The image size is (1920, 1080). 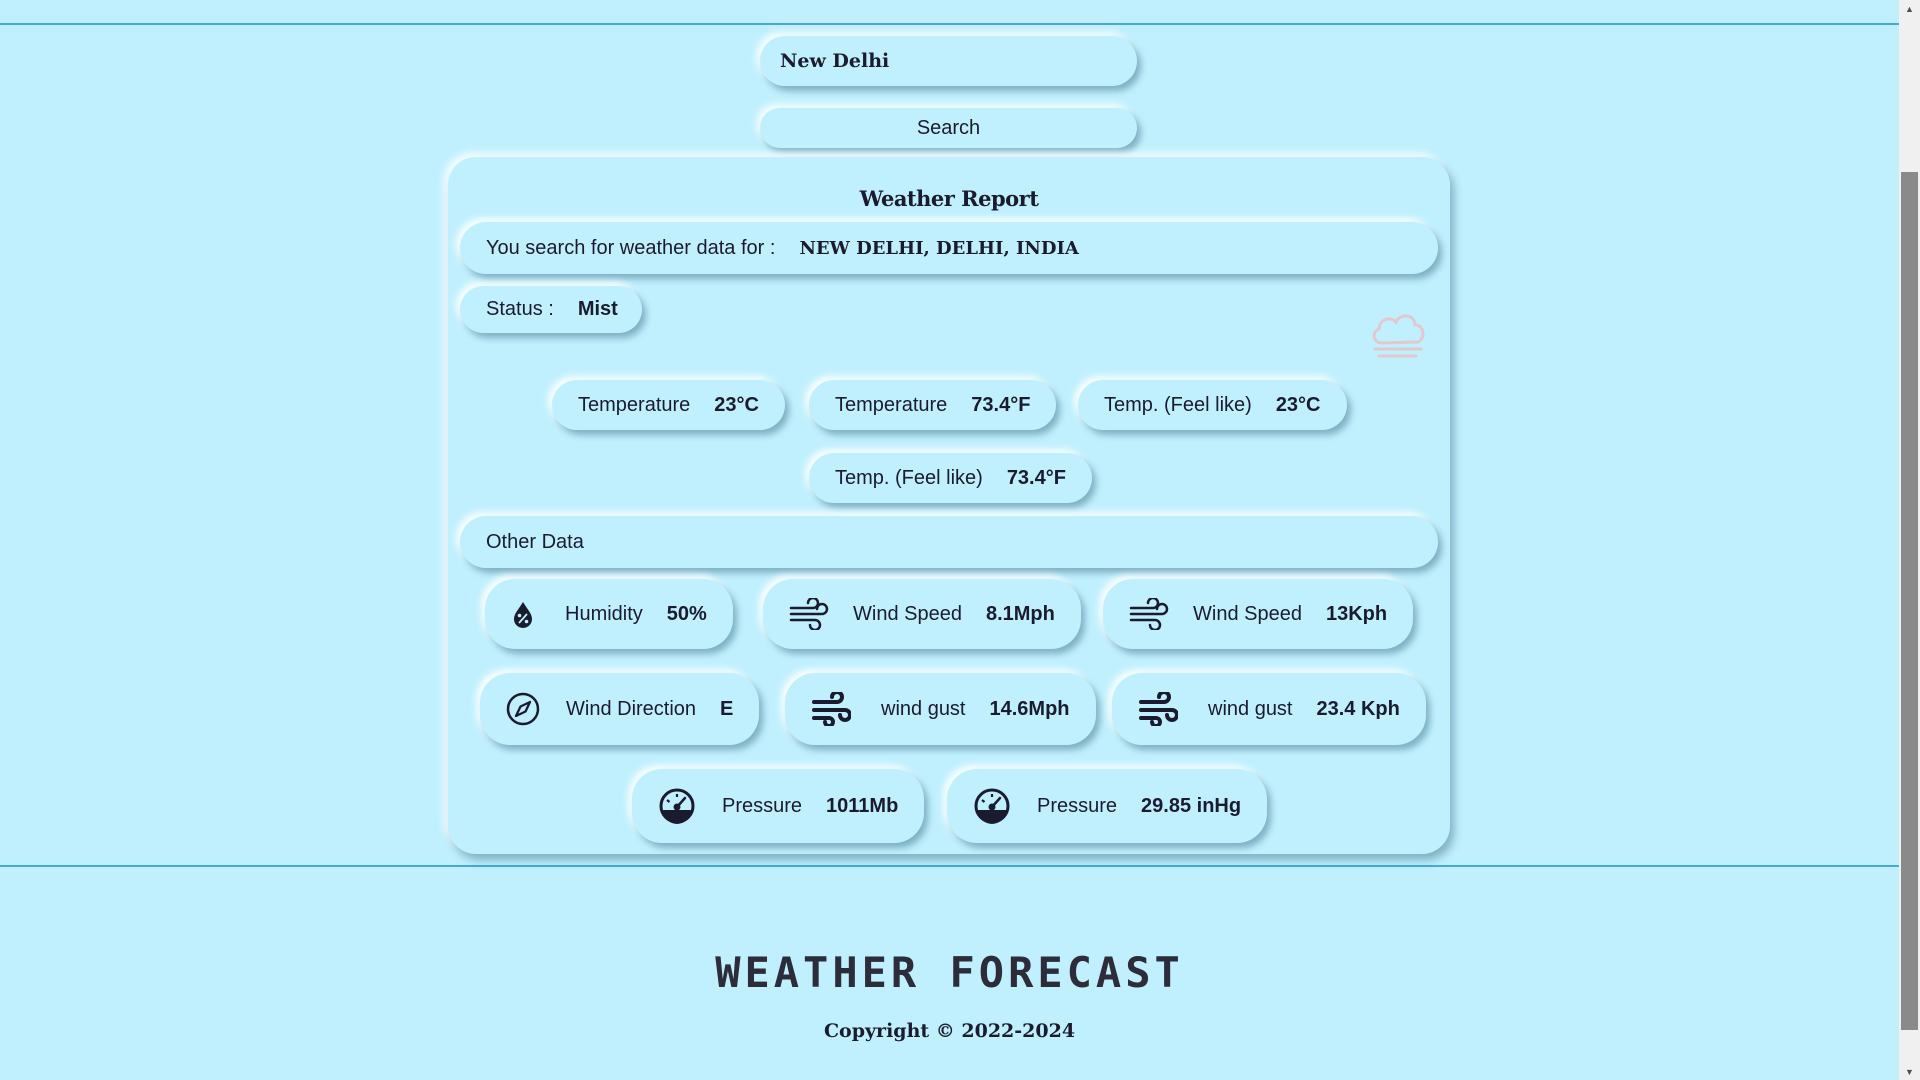 What do you see at coordinates (604, 613) in the screenshot?
I see `metric-label: Humidity` at bounding box center [604, 613].